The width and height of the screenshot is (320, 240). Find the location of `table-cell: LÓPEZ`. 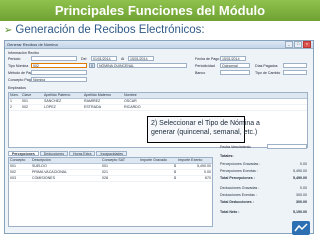

table-cell: LÓPEZ is located at coordinates (50, 107).